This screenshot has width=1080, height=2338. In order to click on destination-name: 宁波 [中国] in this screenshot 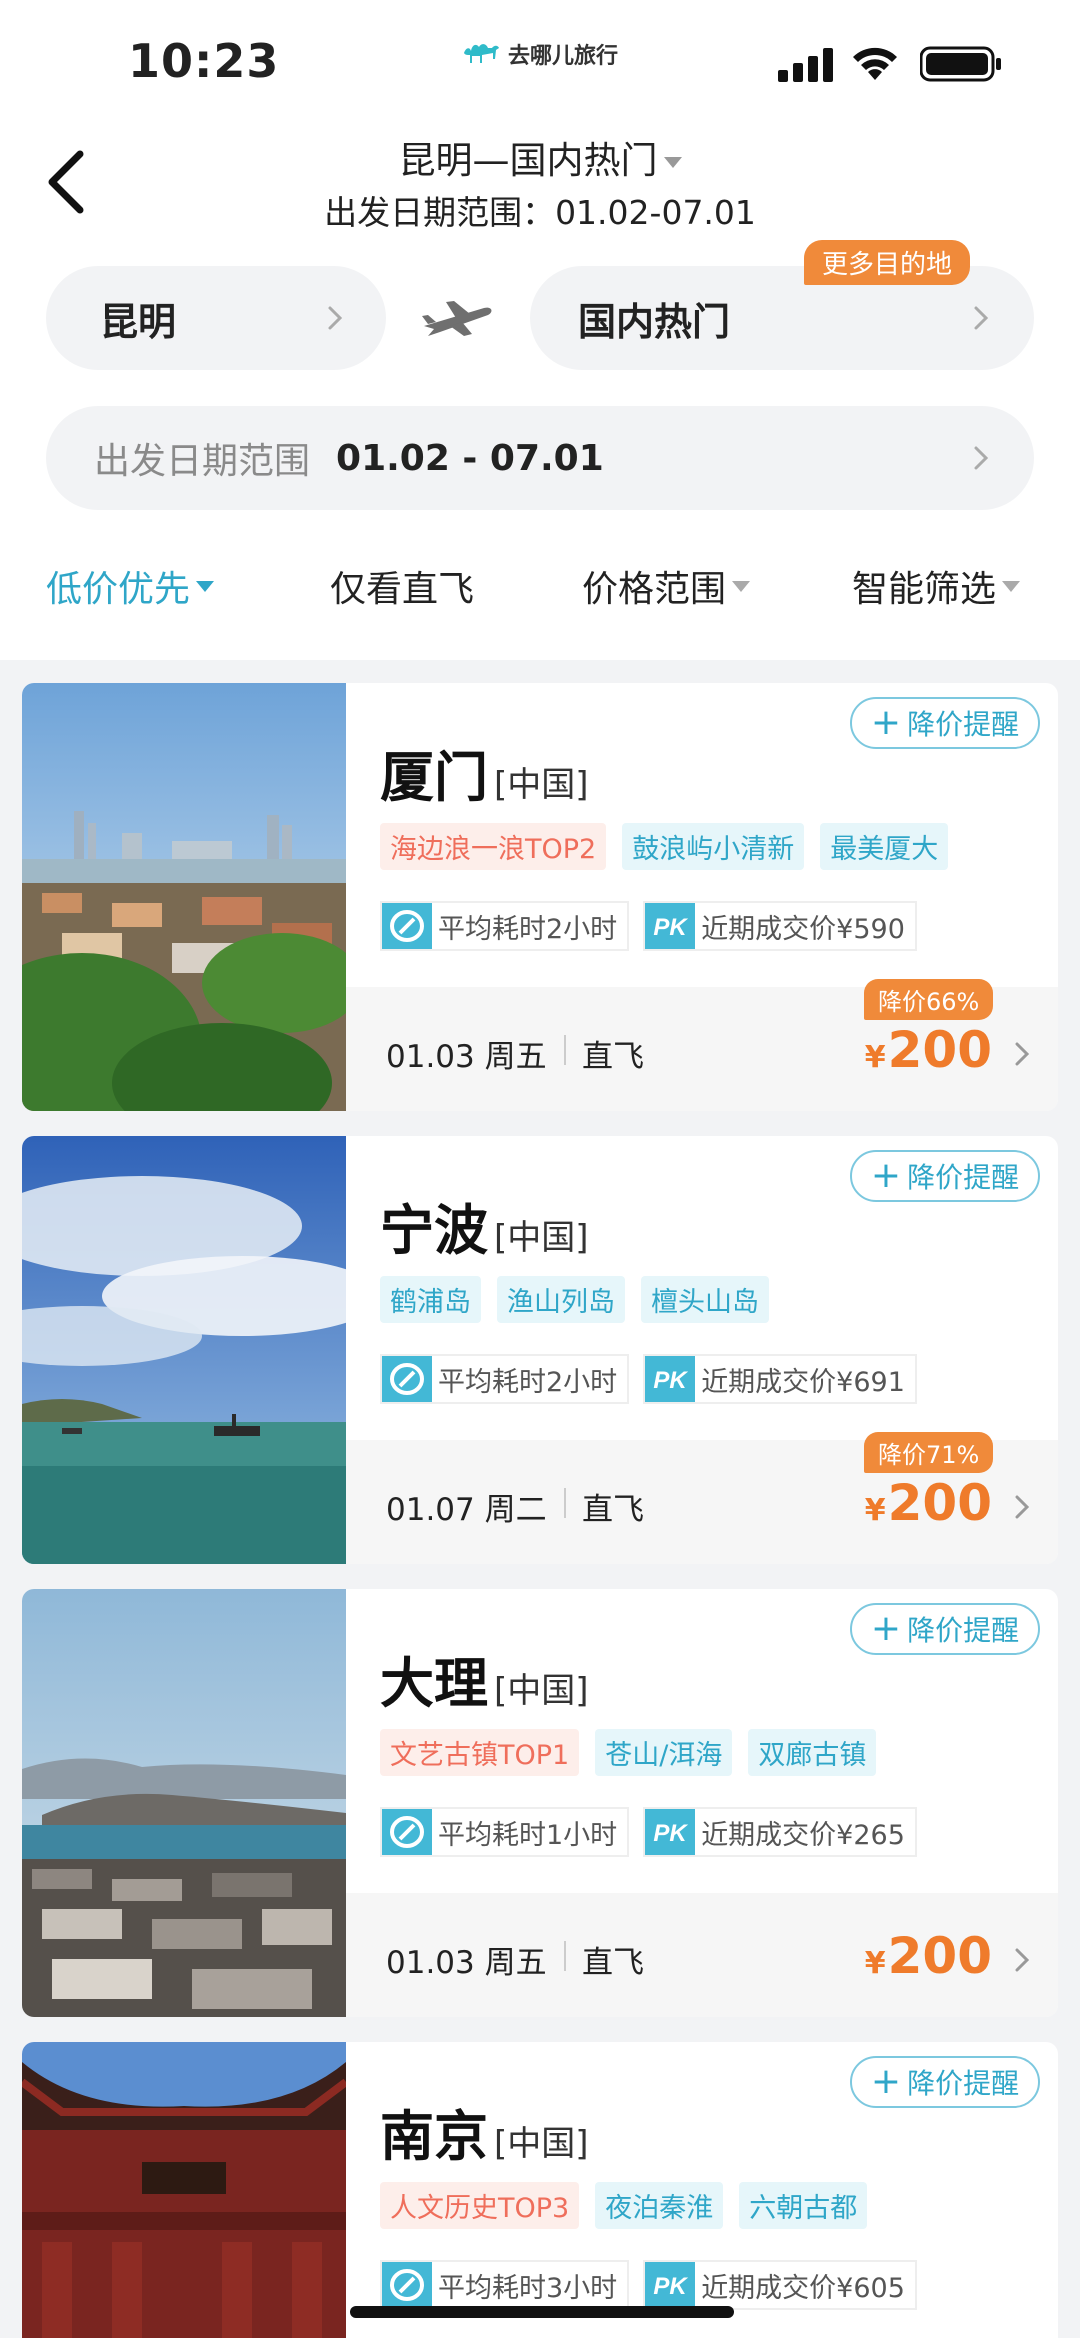, I will do `click(484, 1225)`.